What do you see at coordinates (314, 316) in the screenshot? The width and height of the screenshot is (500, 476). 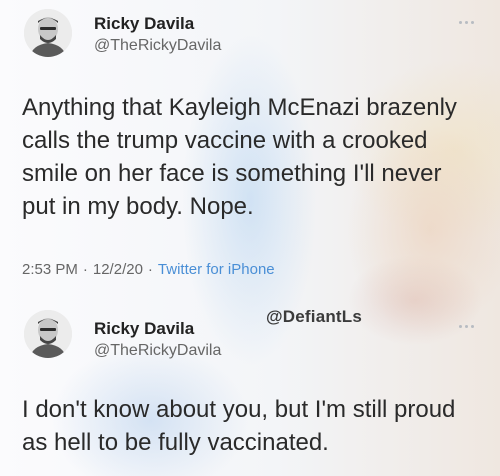 I see `watermark: @DefiantLs` at bounding box center [314, 316].